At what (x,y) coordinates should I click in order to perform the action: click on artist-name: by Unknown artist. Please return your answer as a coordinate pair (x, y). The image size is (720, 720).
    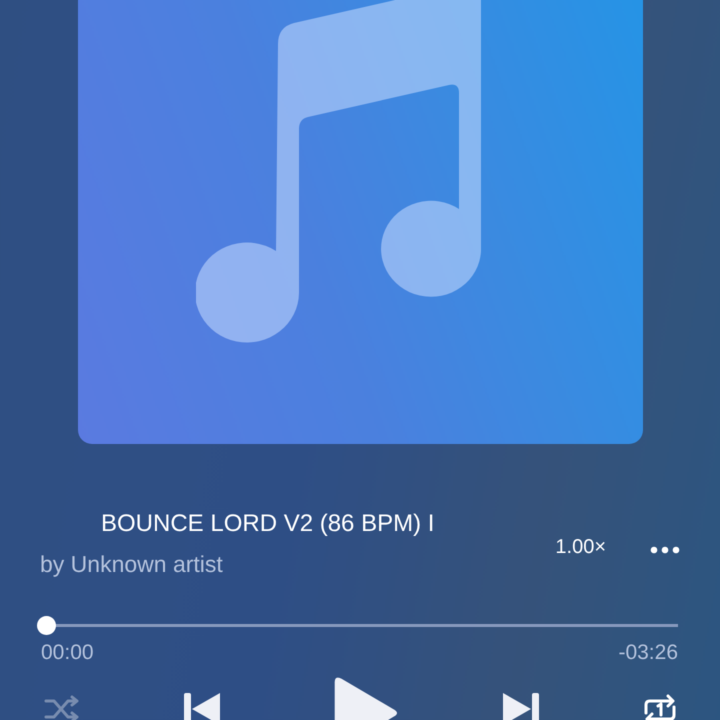
    Looking at the image, I should click on (132, 564).